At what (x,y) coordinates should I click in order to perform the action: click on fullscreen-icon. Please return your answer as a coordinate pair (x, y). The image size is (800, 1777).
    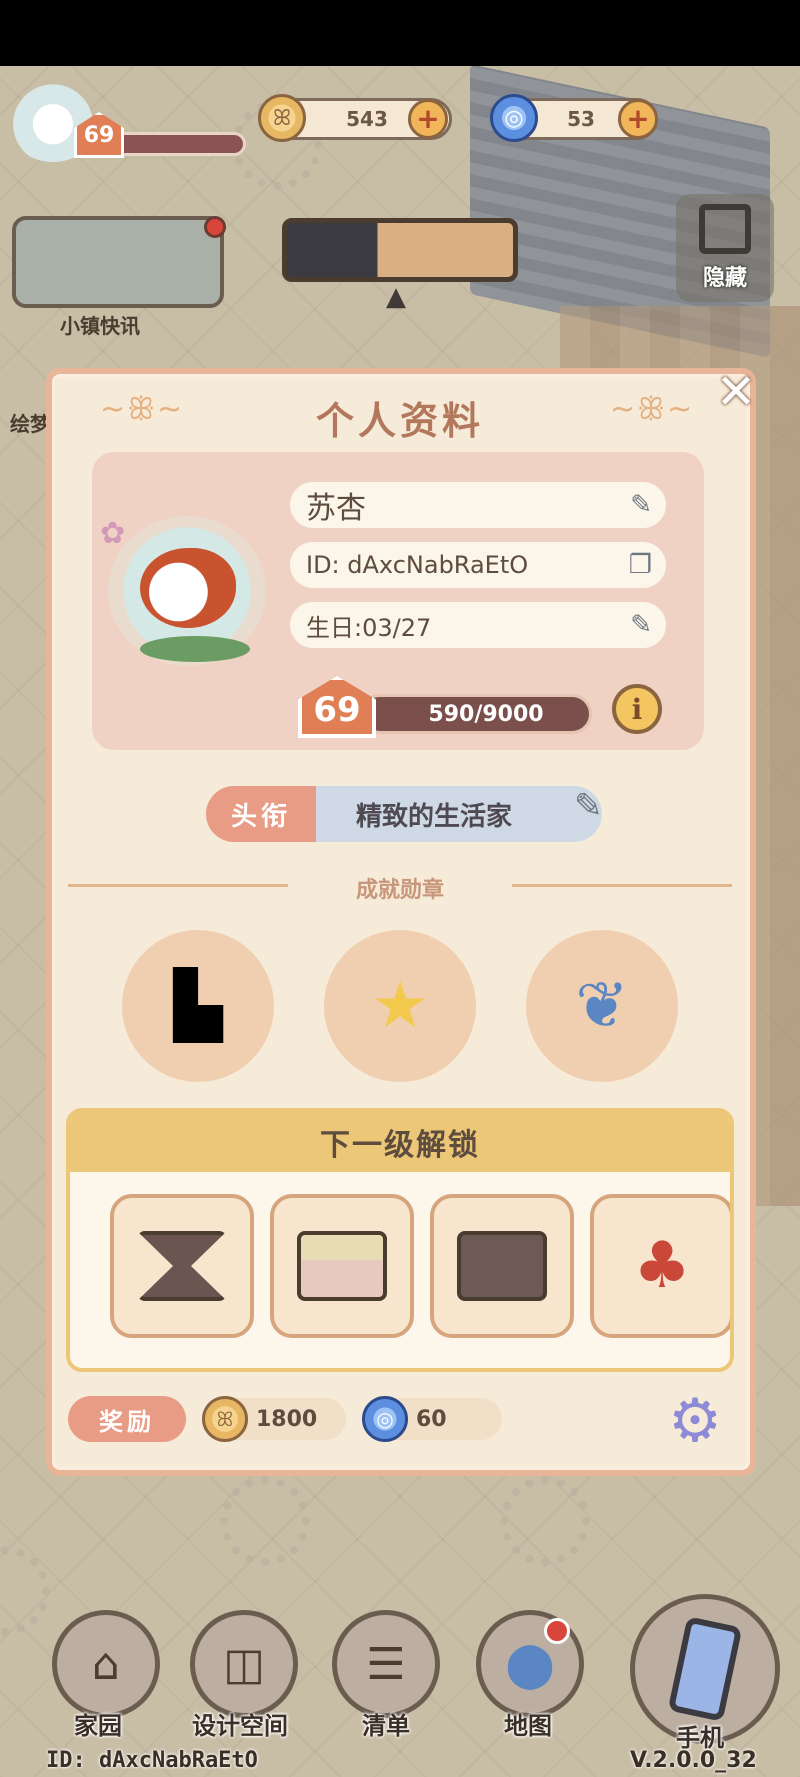
    Looking at the image, I should click on (725, 229).